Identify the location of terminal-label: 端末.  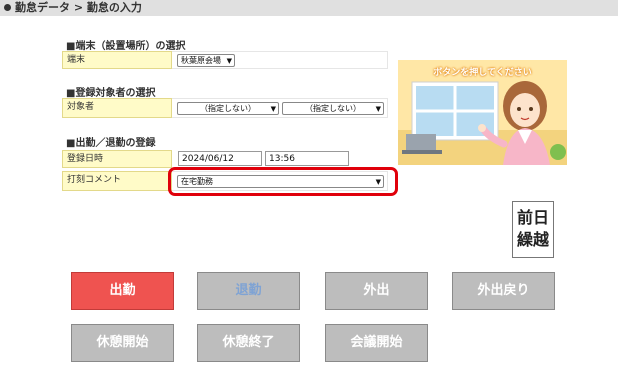
(117, 60).